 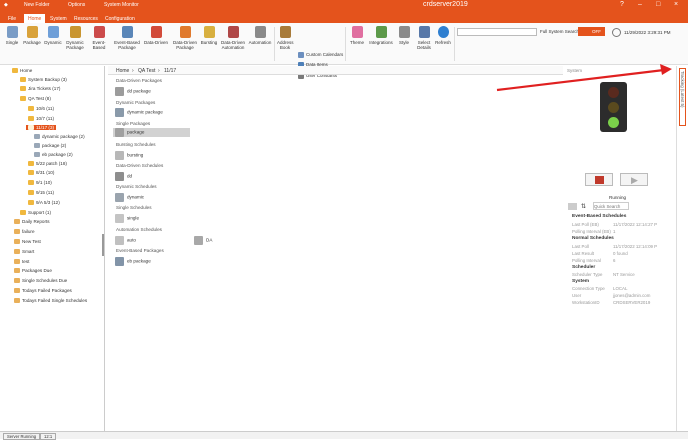 I want to click on stop-button, so click(x=599, y=179).